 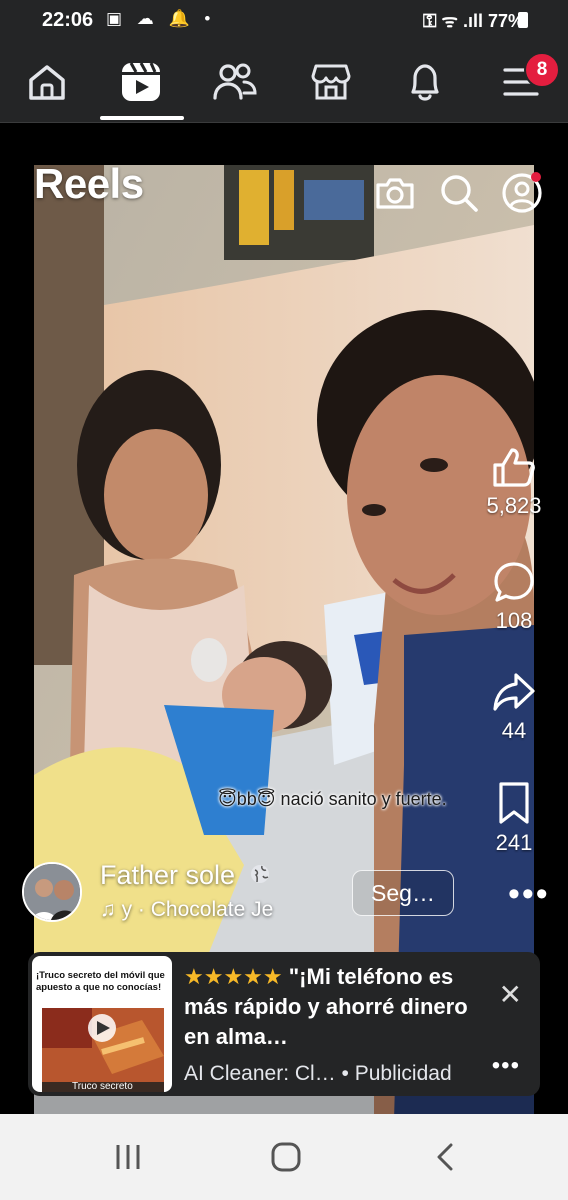 I want to click on marketplace-icon, so click(x=331, y=82).